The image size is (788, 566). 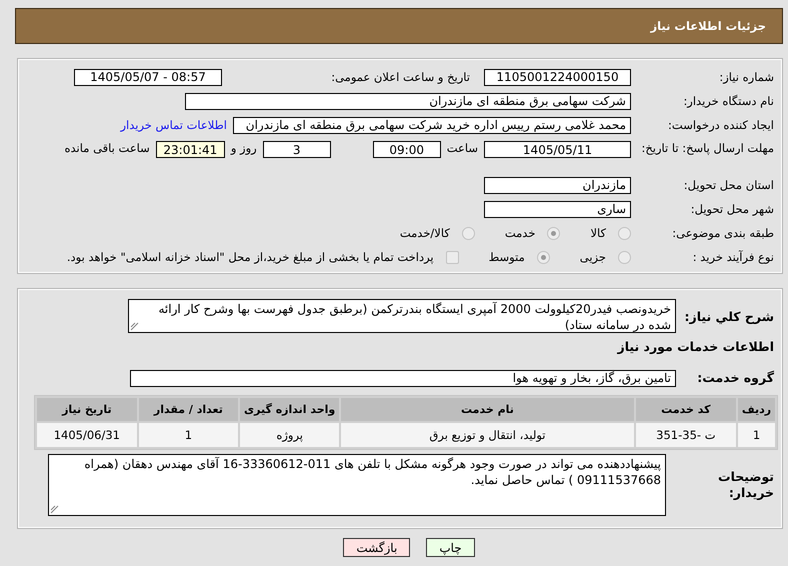 What do you see at coordinates (400, 77) in the screenshot?
I see `field-label: تاریخ و ساعت اعلان عمومی:` at bounding box center [400, 77].